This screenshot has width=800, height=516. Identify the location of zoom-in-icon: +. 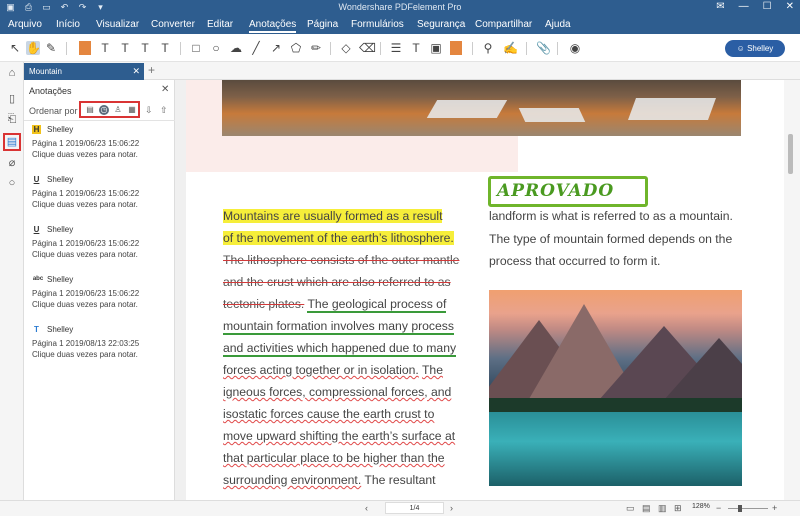
(774, 508).